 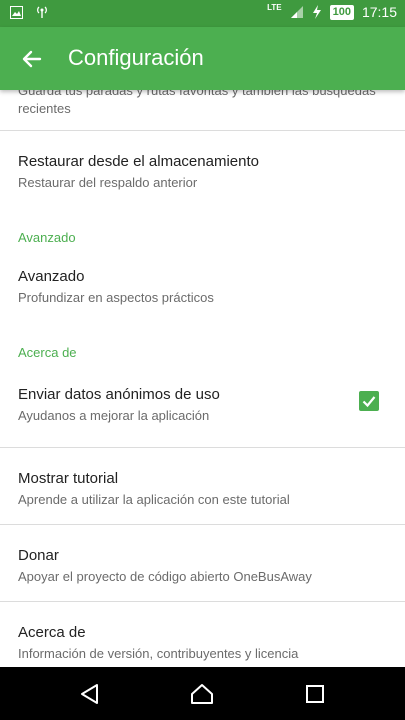 I want to click on advanced-summary: Profundizar en aspectos prácticos, so click(x=116, y=297).